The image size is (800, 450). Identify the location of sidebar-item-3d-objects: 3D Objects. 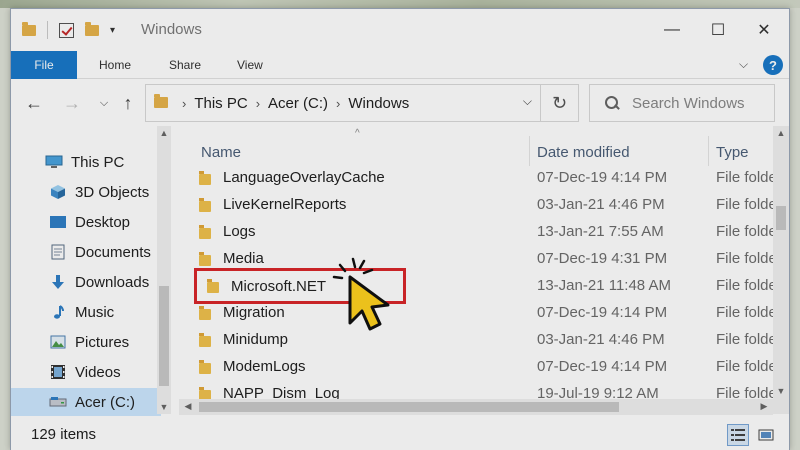
(86, 192).